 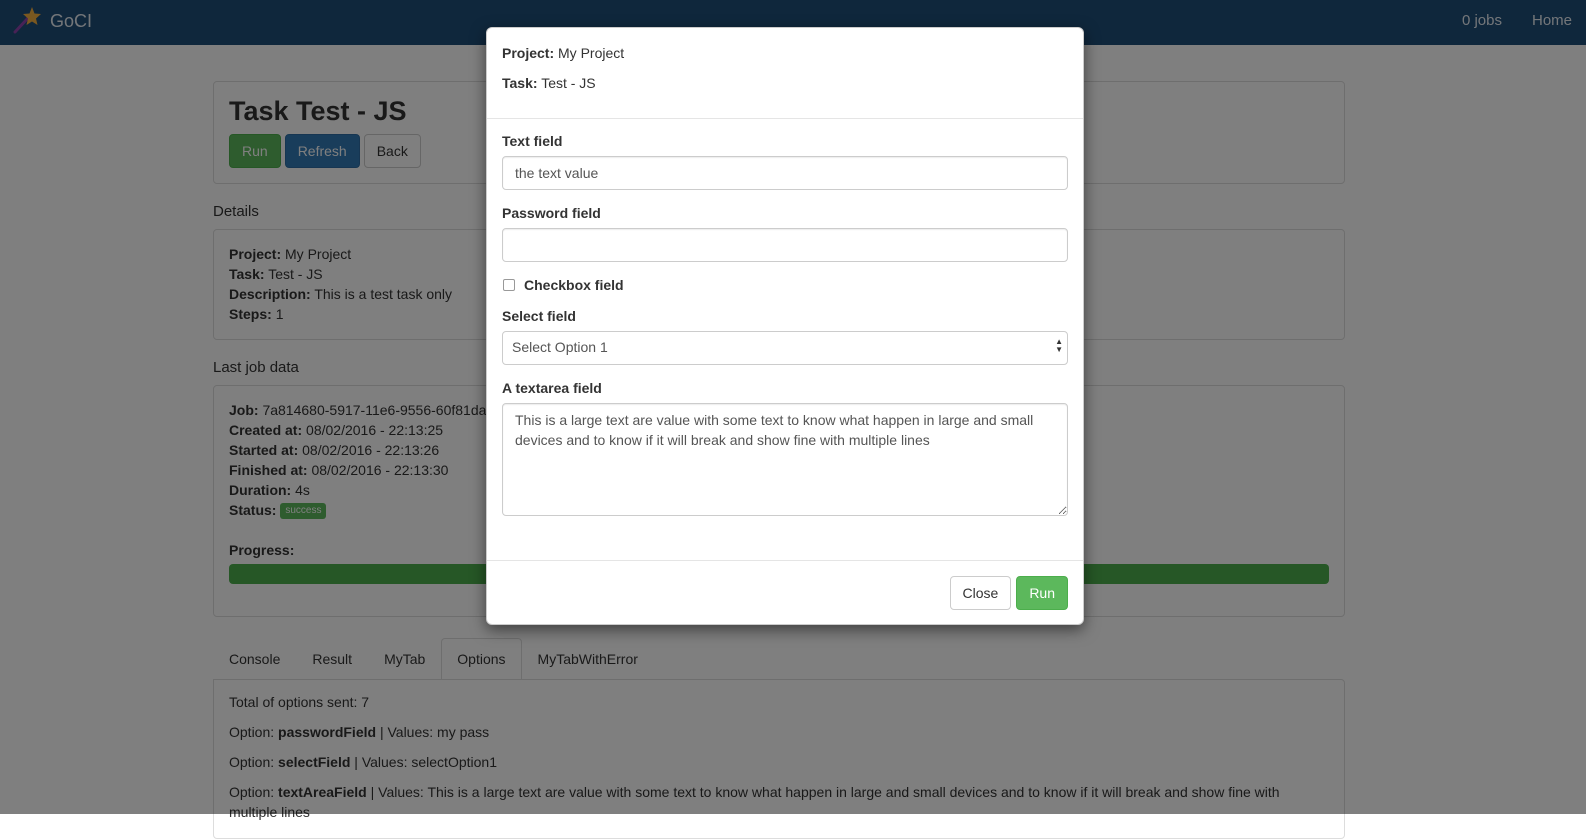 What do you see at coordinates (551, 213) in the screenshot?
I see `password-field-label: Password field` at bounding box center [551, 213].